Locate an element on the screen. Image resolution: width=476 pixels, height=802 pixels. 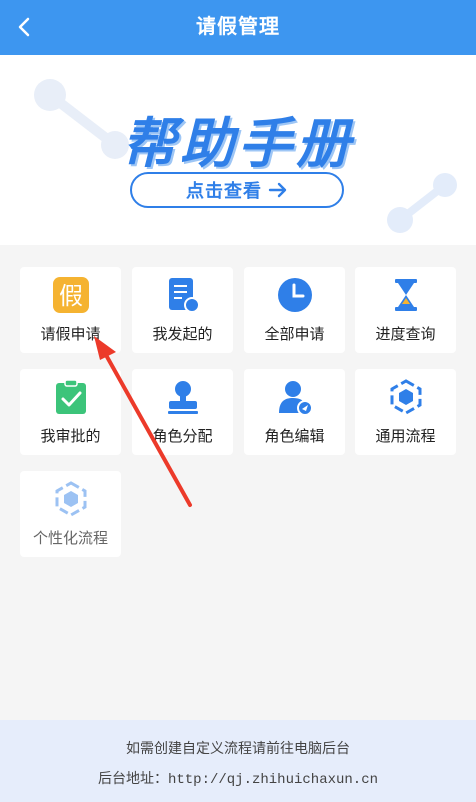
footer-hint: 如需创建自定义流程请前往电脑后台 is located at coordinates (238, 748).